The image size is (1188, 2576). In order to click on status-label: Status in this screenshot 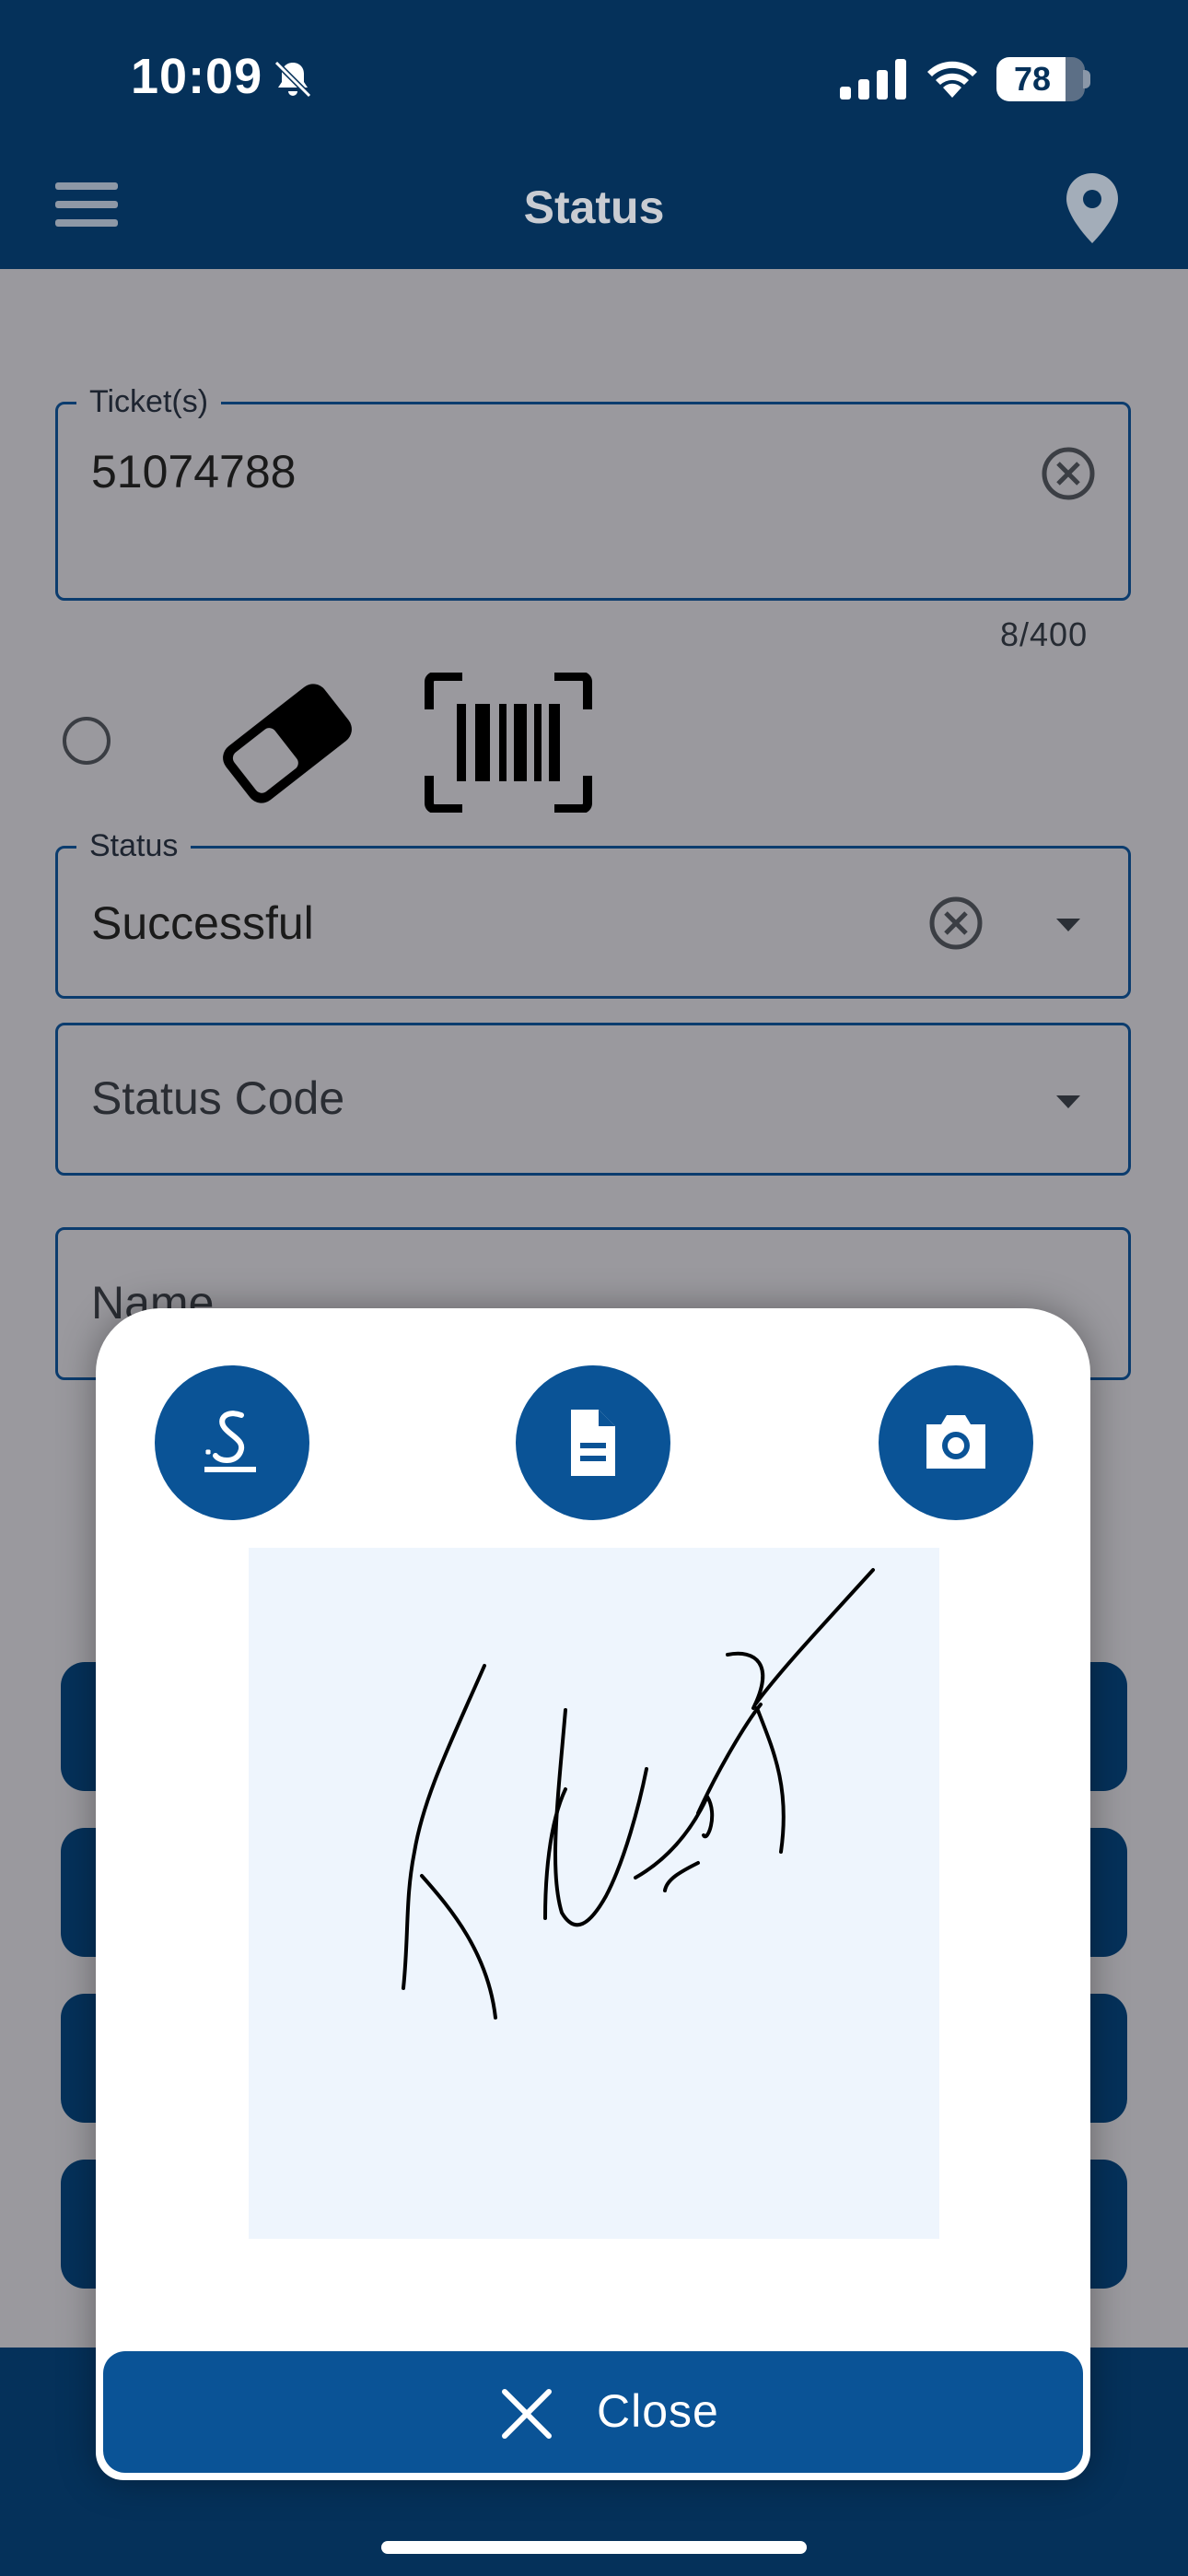, I will do `click(134, 846)`.